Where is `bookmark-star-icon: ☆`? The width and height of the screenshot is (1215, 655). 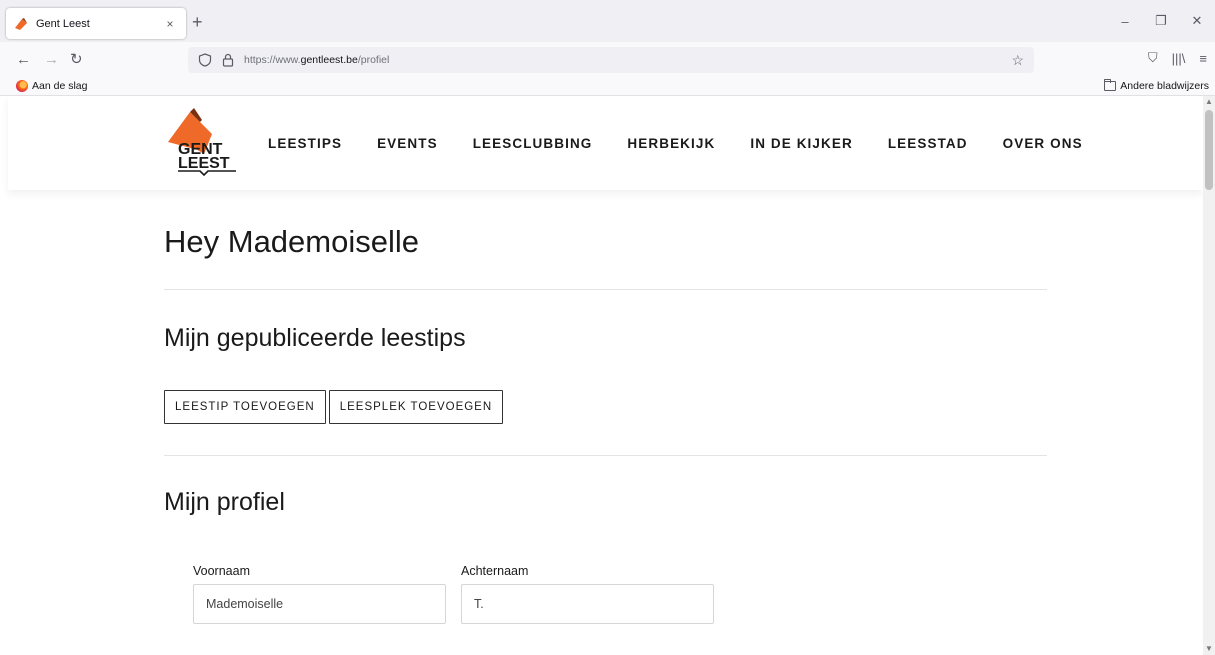
bookmark-star-icon: ☆ is located at coordinates (1017, 60).